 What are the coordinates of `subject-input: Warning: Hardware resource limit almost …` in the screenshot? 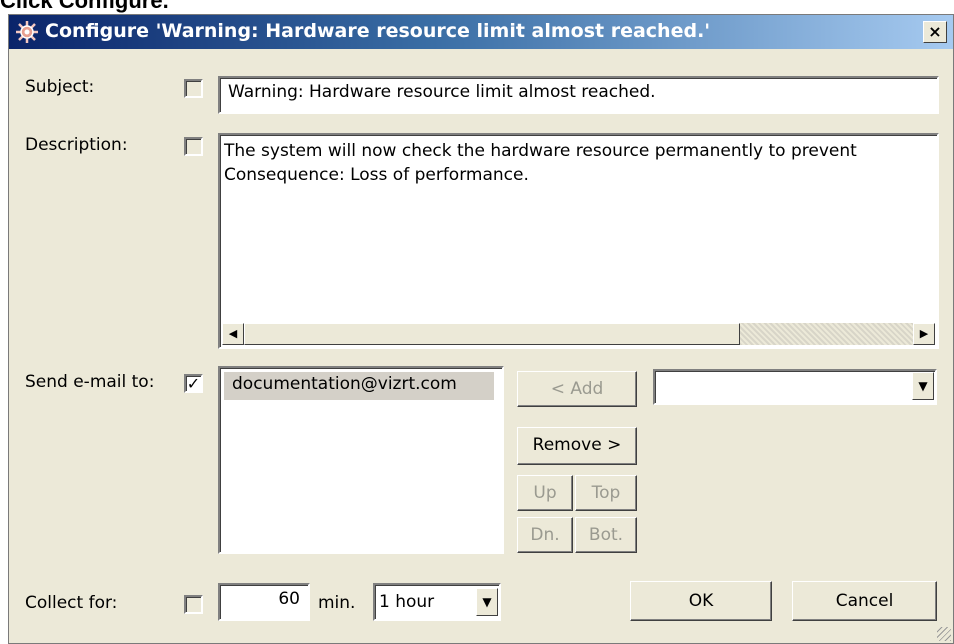 It's located at (578, 95).